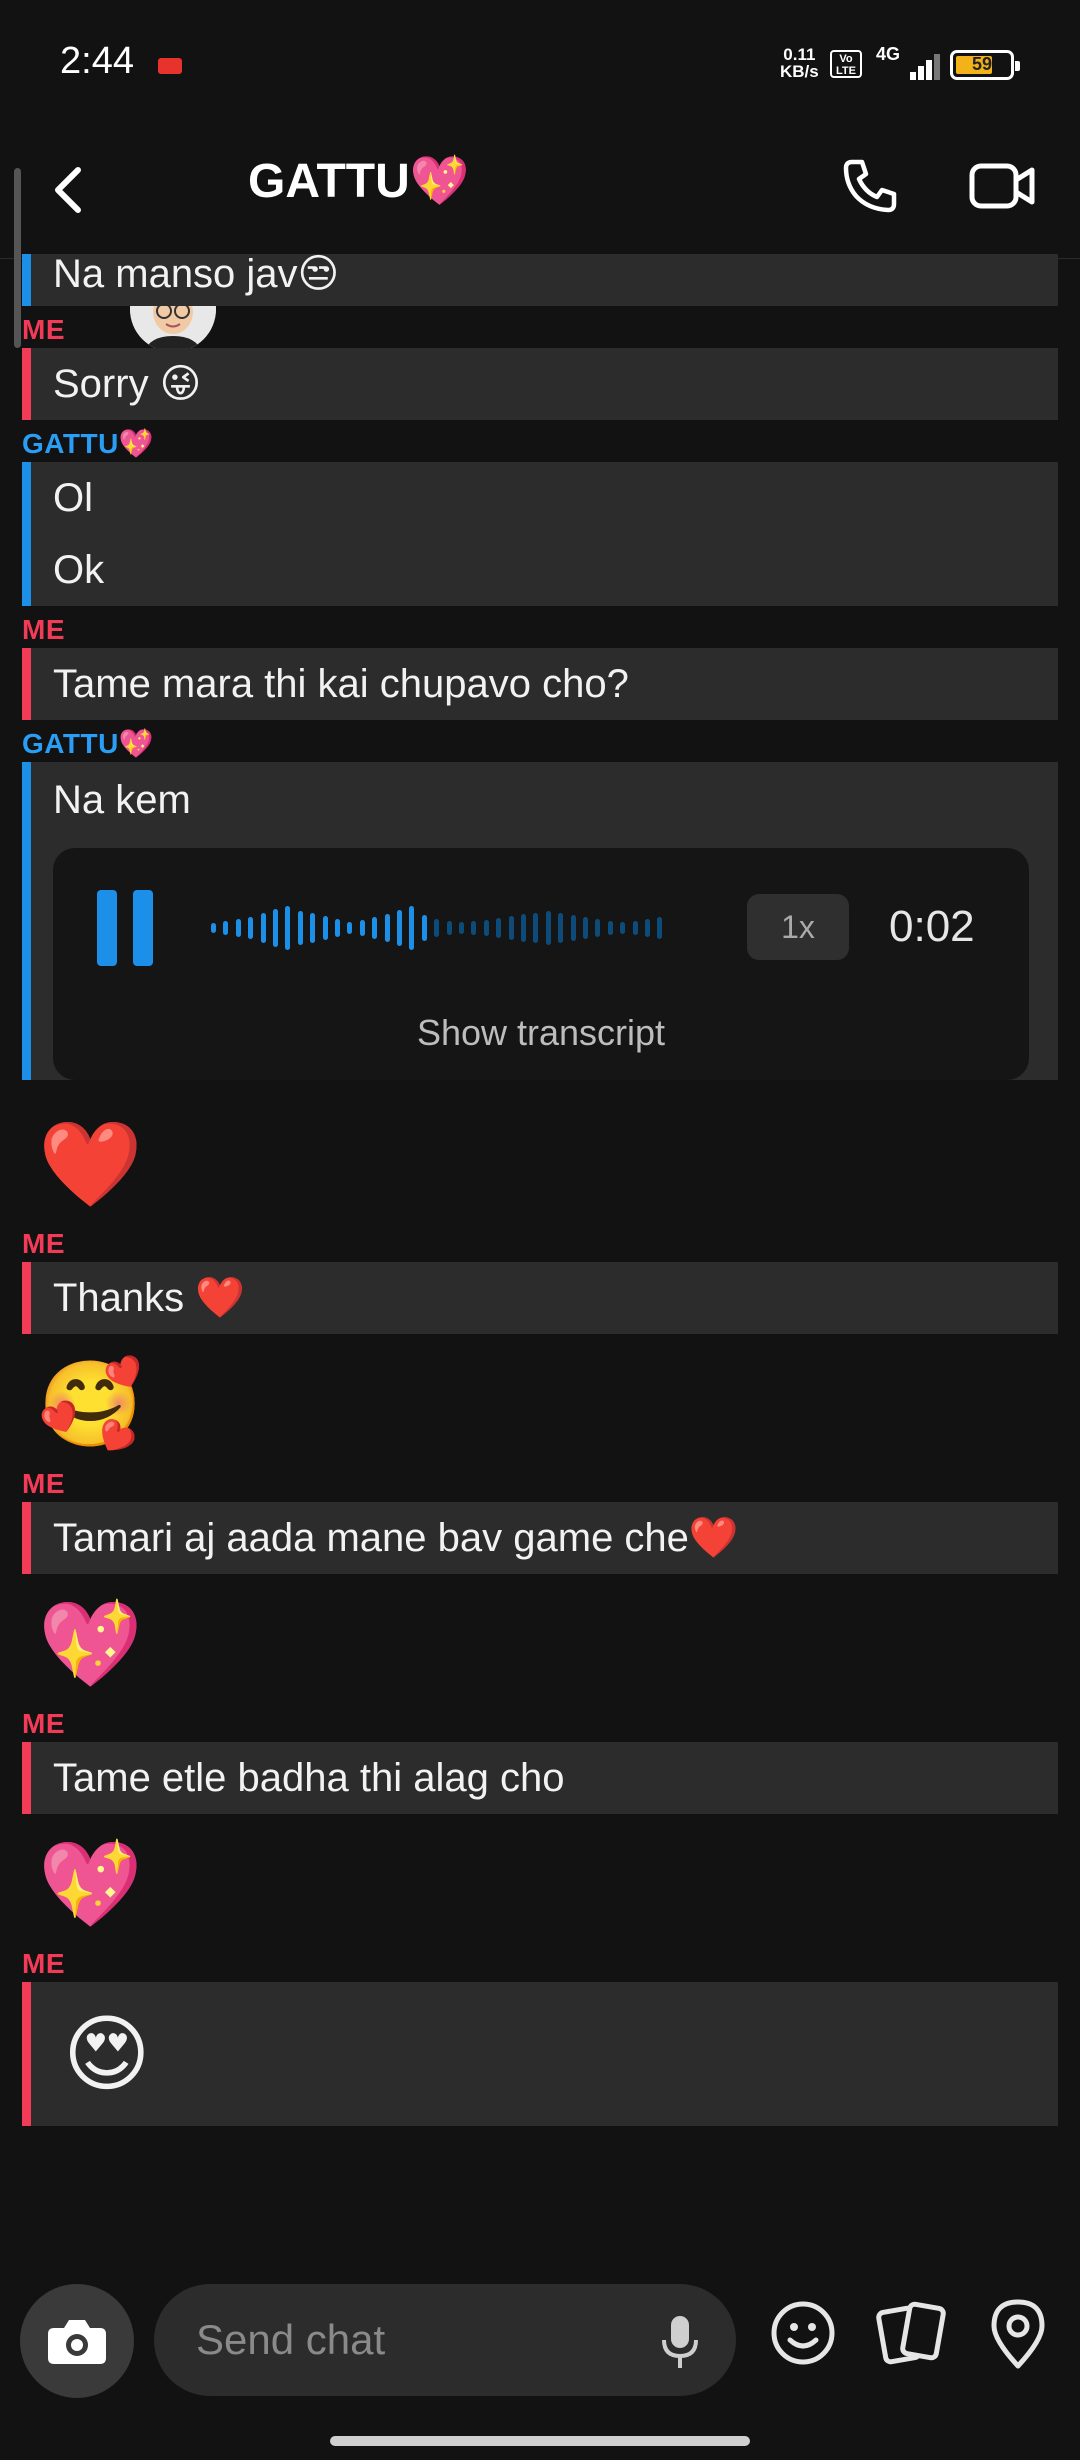  Describe the element at coordinates (540, 534) in the screenshot. I see `message-bubble: Ol Ok` at that location.